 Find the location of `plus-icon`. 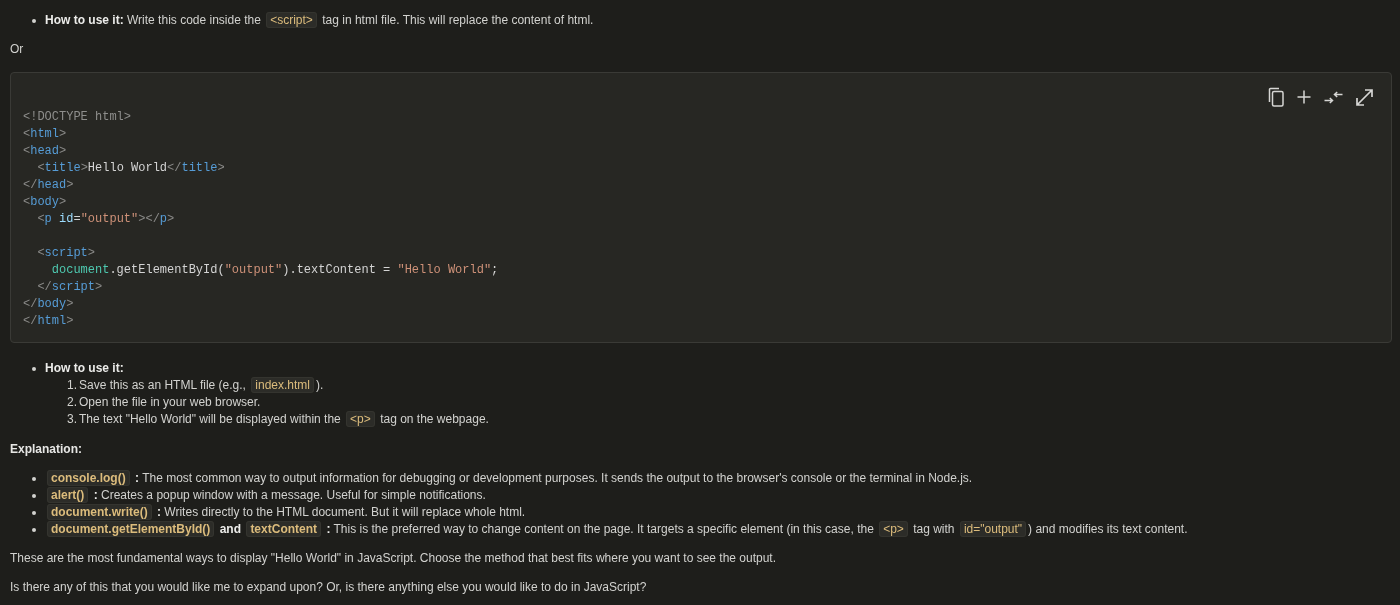

plus-icon is located at coordinates (1304, 97).